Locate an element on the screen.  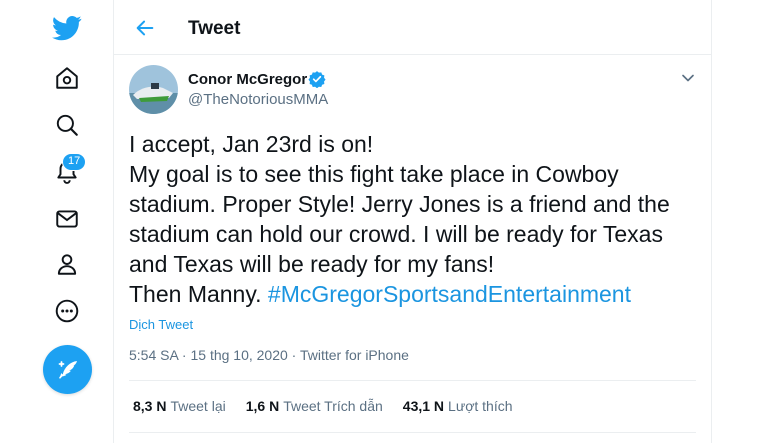
stat-value: 1,6 N is located at coordinates (262, 406).